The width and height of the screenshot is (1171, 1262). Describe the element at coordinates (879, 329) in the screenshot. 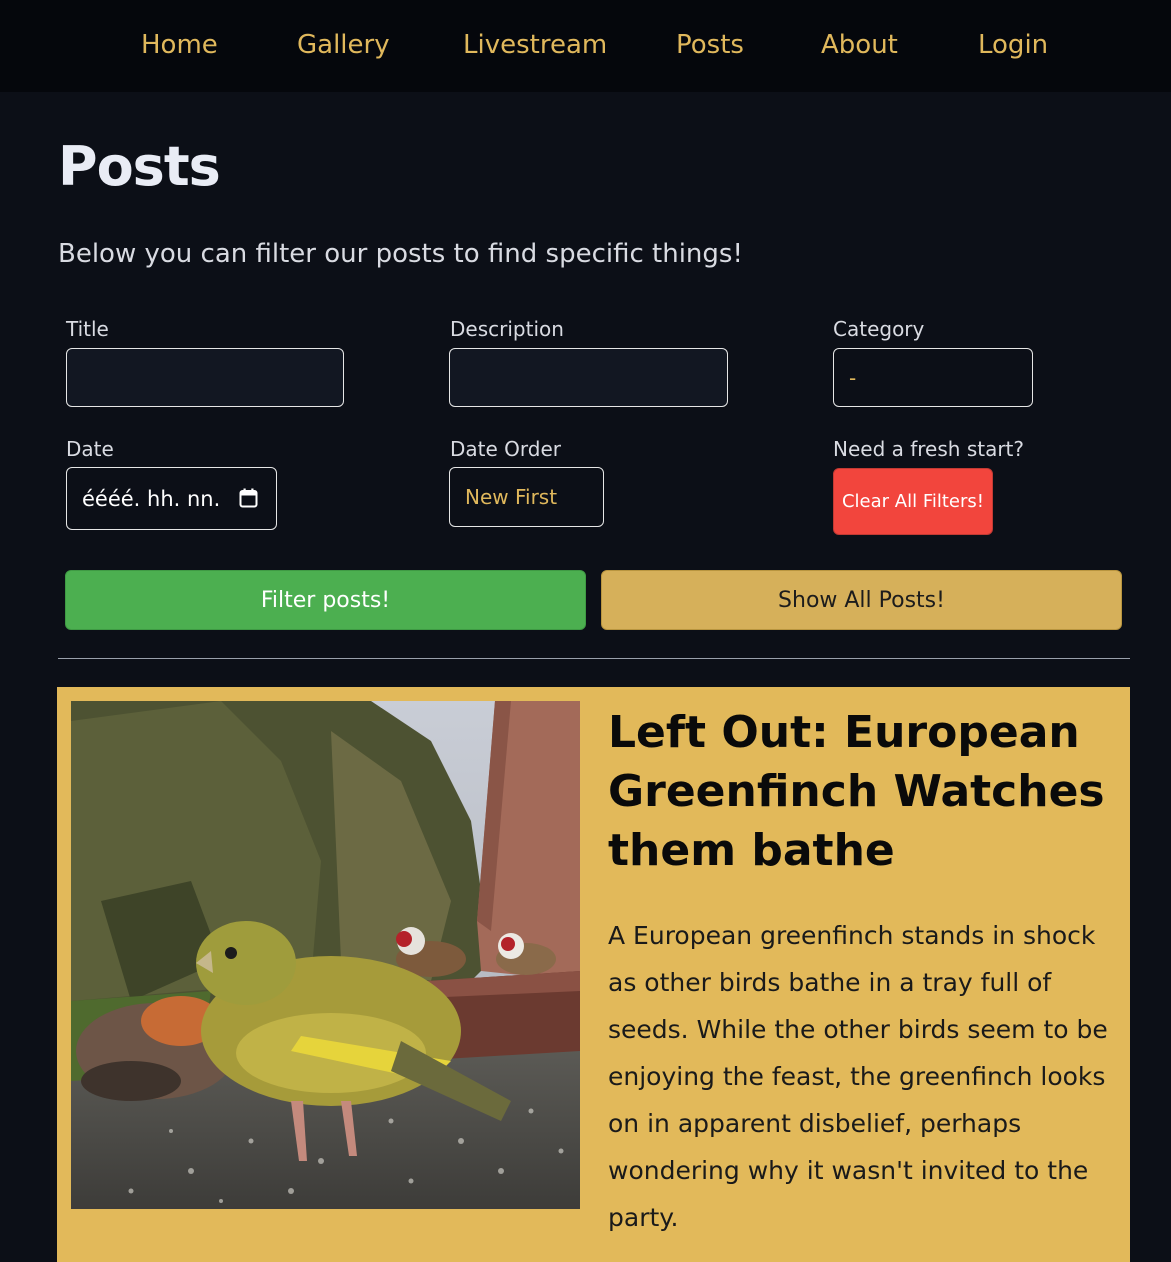

I see `category-label: Category` at that location.